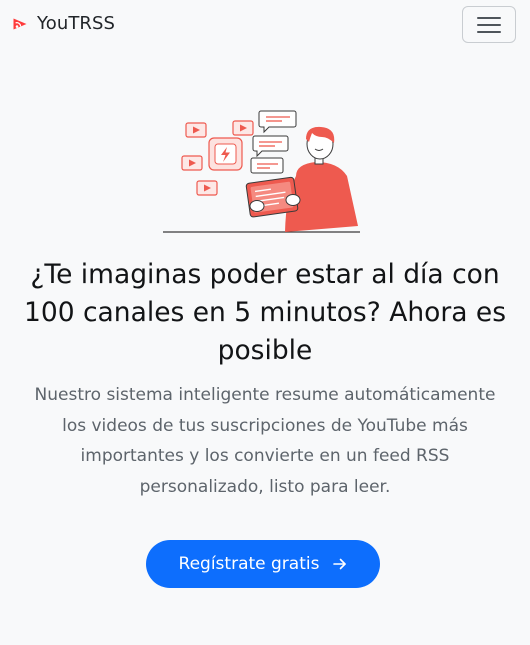 Image resolution: width=530 pixels, height=645 pixels. I want to click on brand-name: YouTRSS, so click(76, 23).